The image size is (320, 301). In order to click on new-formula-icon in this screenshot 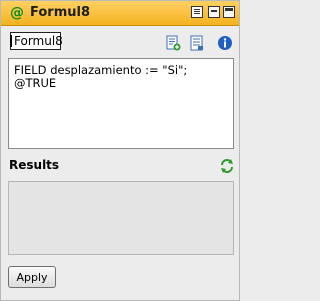, I will do `click(173, 43)`.